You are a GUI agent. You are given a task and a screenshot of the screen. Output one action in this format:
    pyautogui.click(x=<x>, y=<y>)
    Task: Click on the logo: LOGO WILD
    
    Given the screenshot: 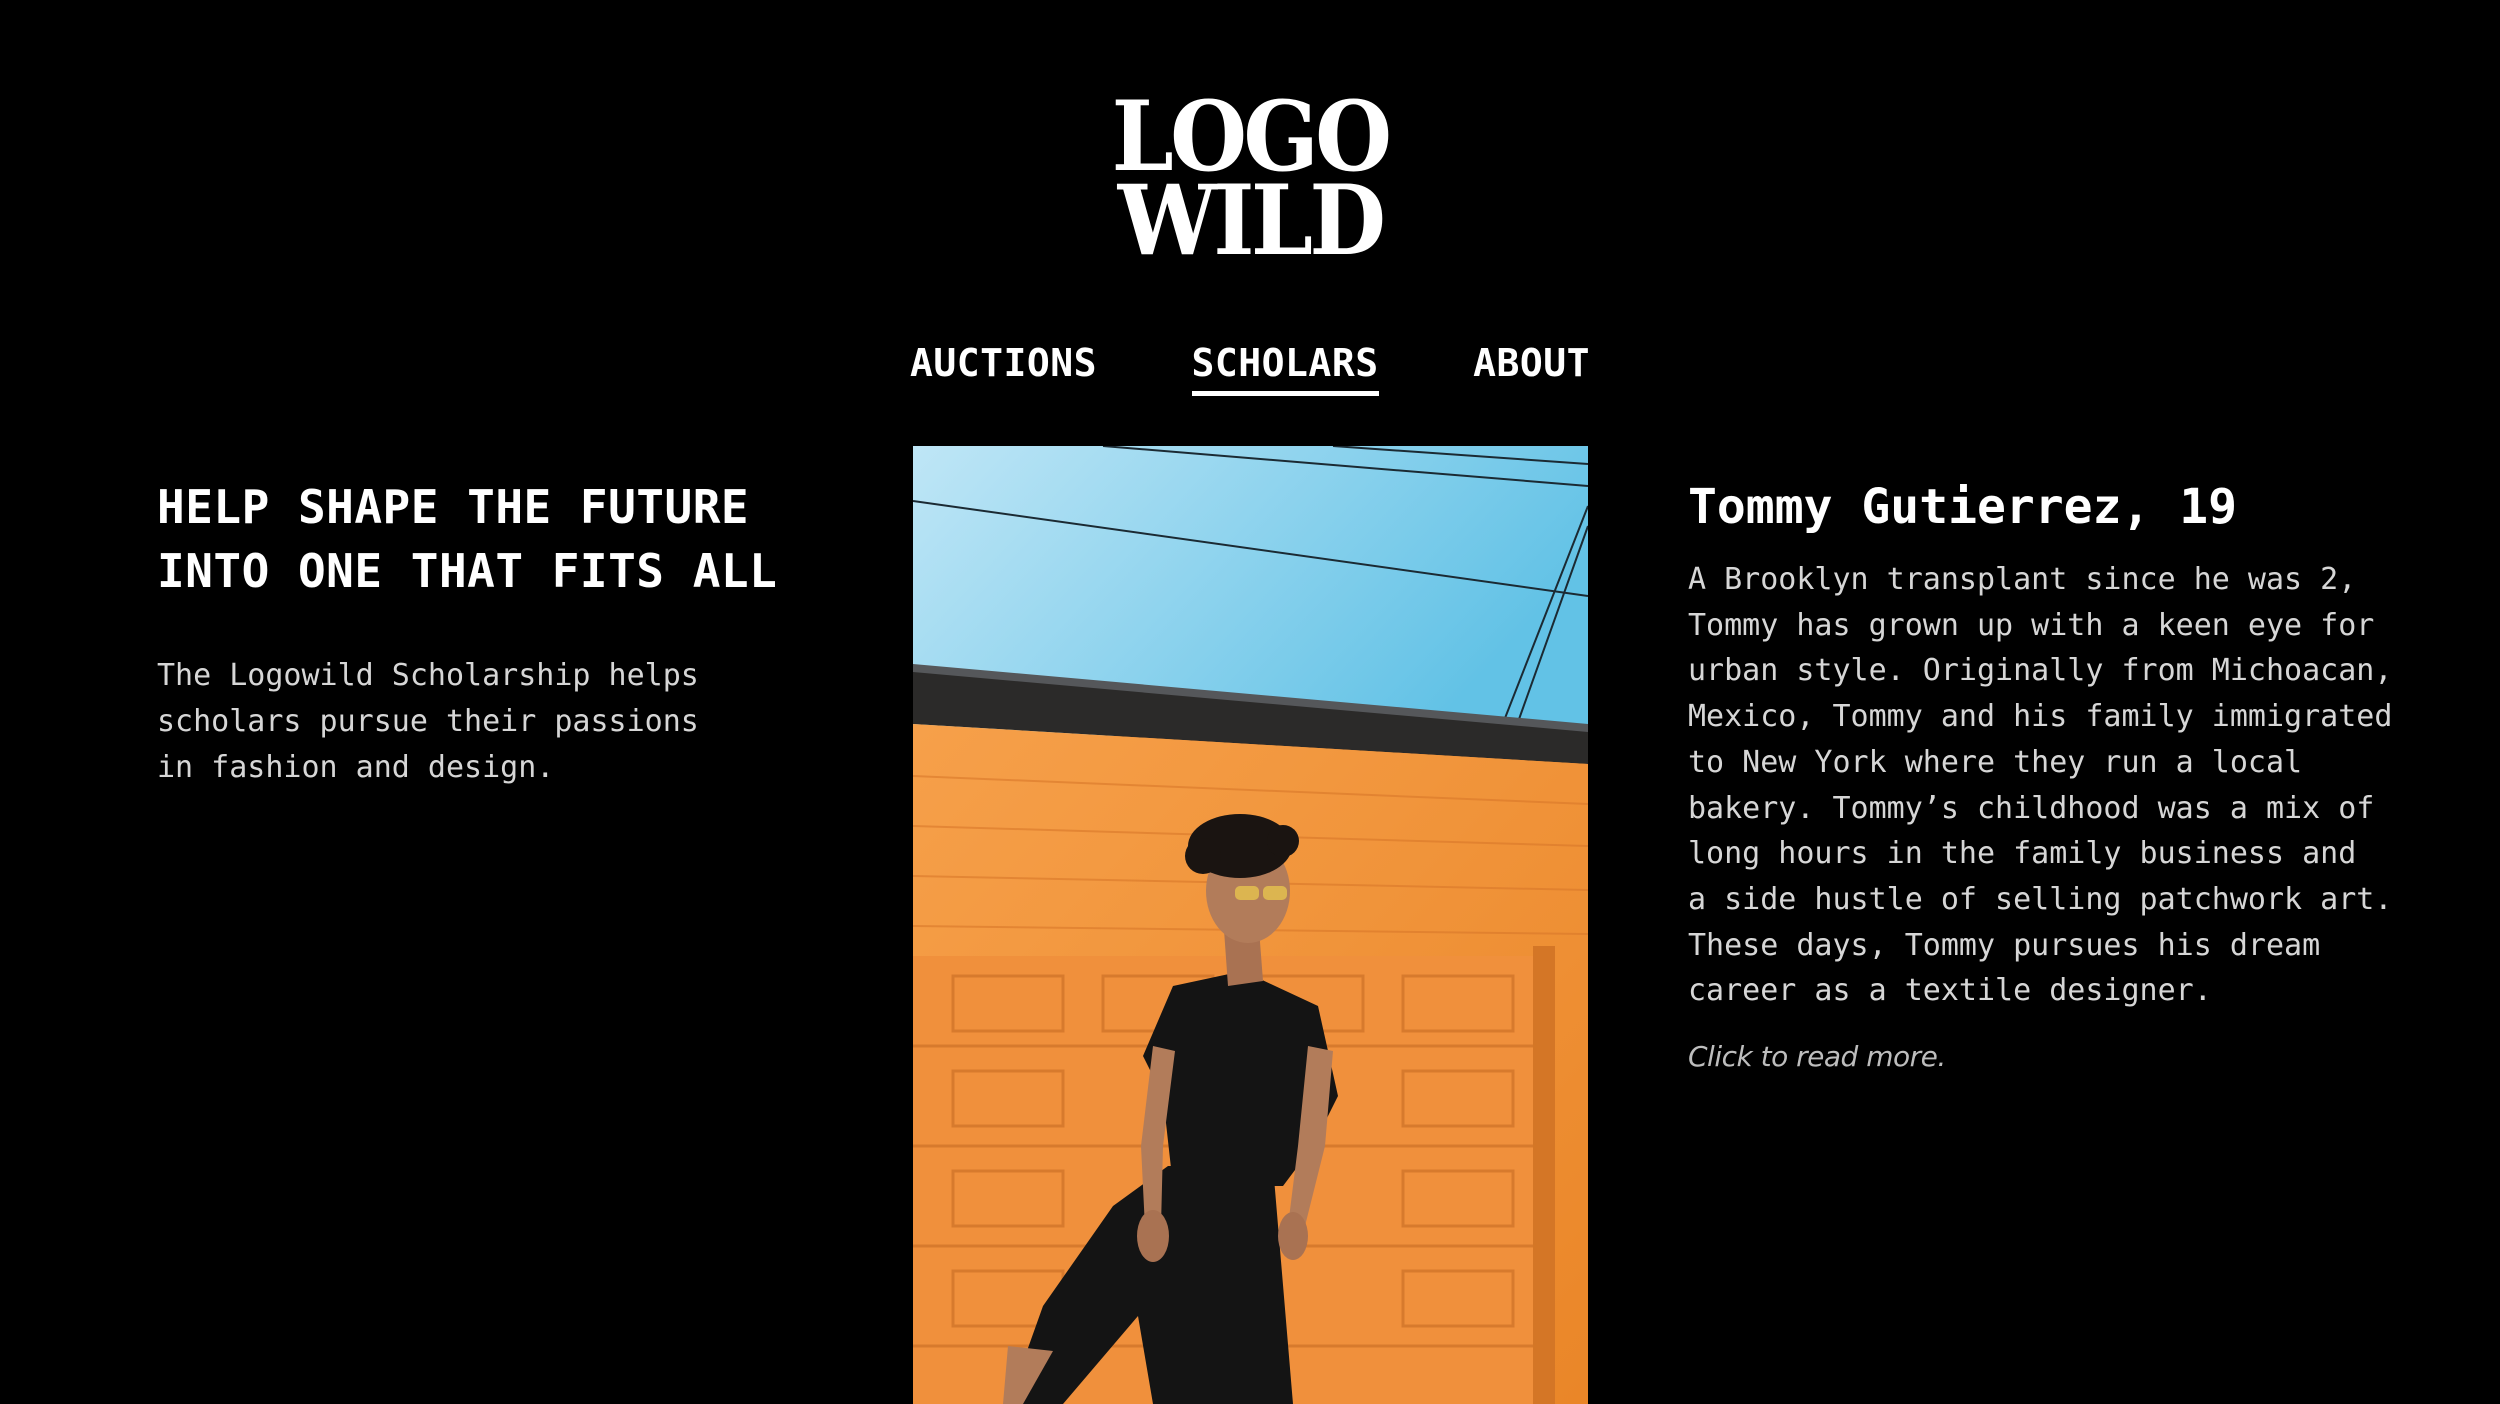 What is the action you would take?
    pyautogui.click(x=1250, y=183)
    